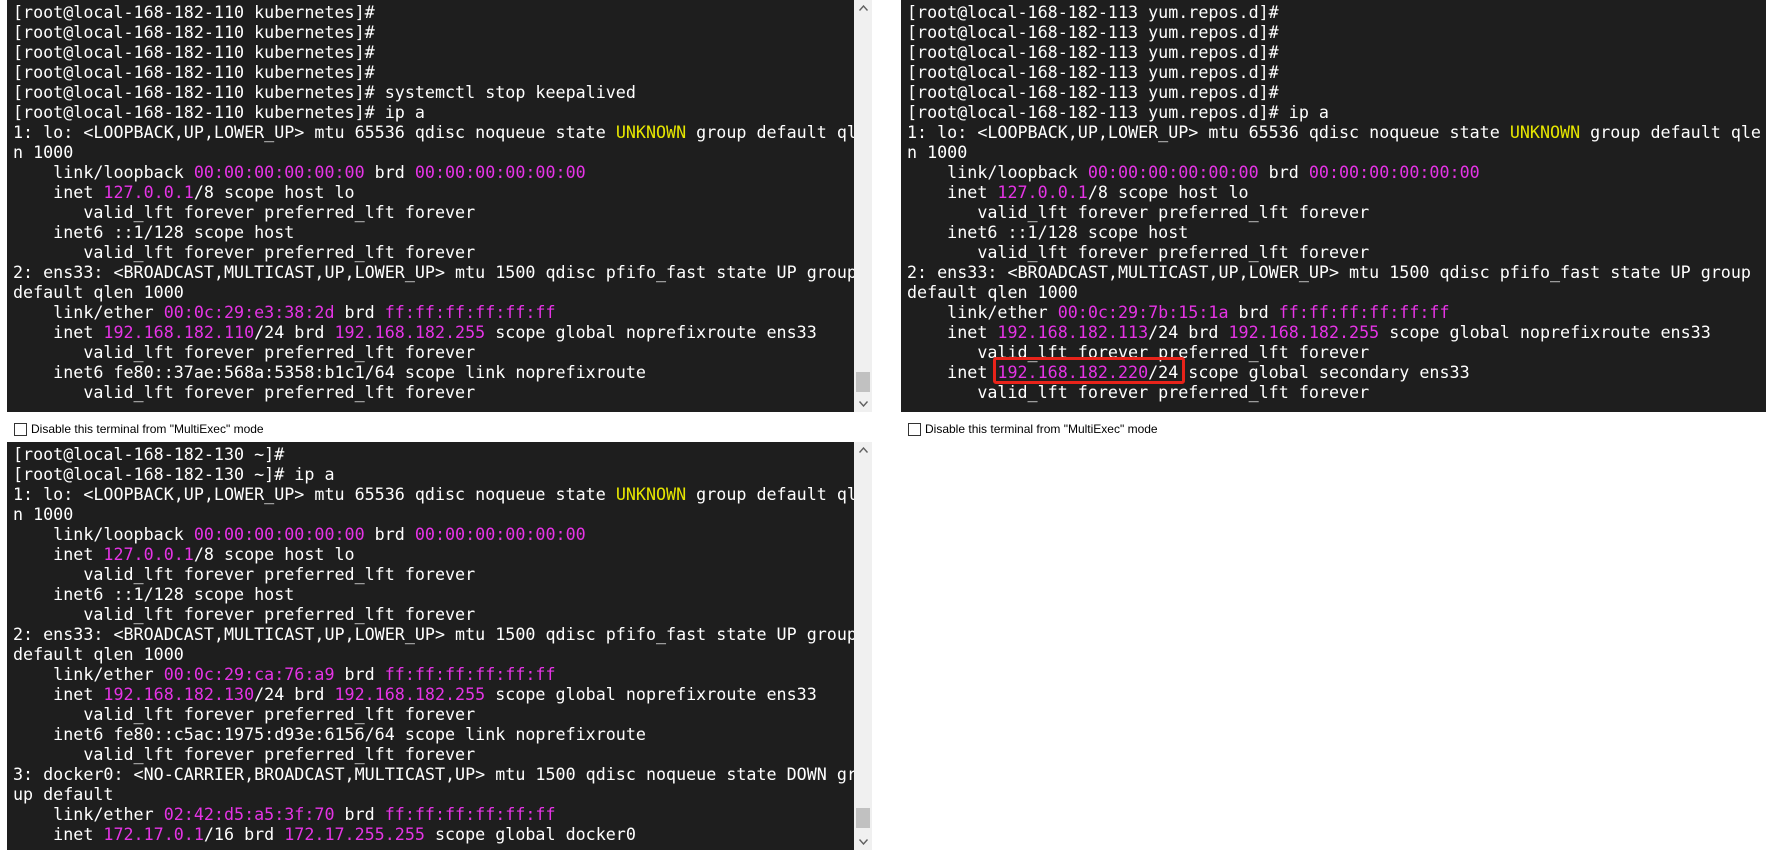 The width and height of the screenshot is (1766, 850). What do you see at coordinates (1073, 372) in the screenshot?
I see `terminal-text: 192.168.182.220` at bounding box center [1073, 372].